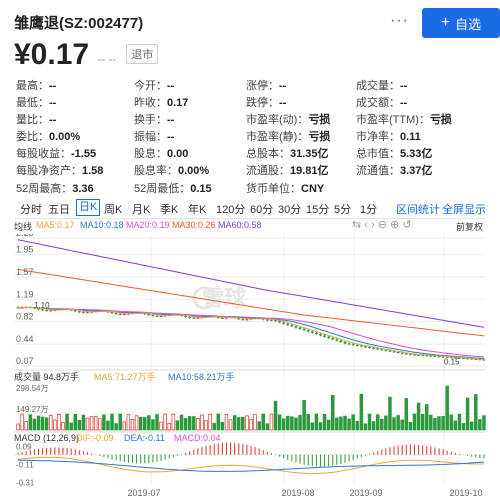 This screenshot has height=502, width=500. What do you see at coordinates (107, 59) in the screenshot?
I see `price-change: -- --` at bounding box center [107, 59].